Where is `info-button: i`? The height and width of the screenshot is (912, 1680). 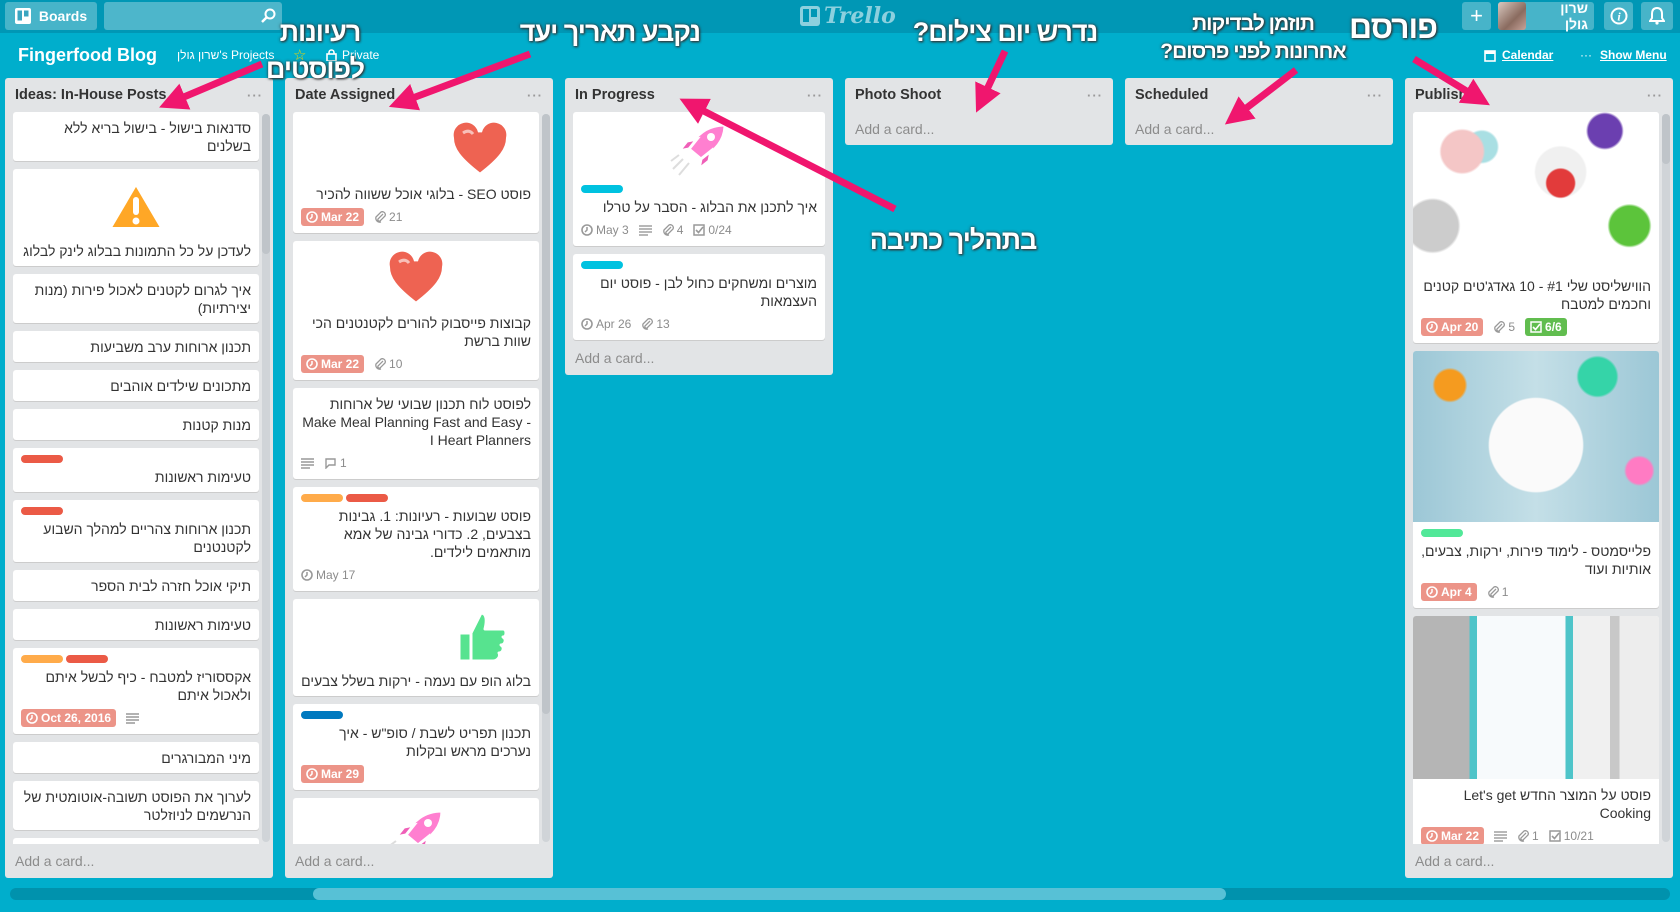
info-button: i is located at coordinates (1618, 16).